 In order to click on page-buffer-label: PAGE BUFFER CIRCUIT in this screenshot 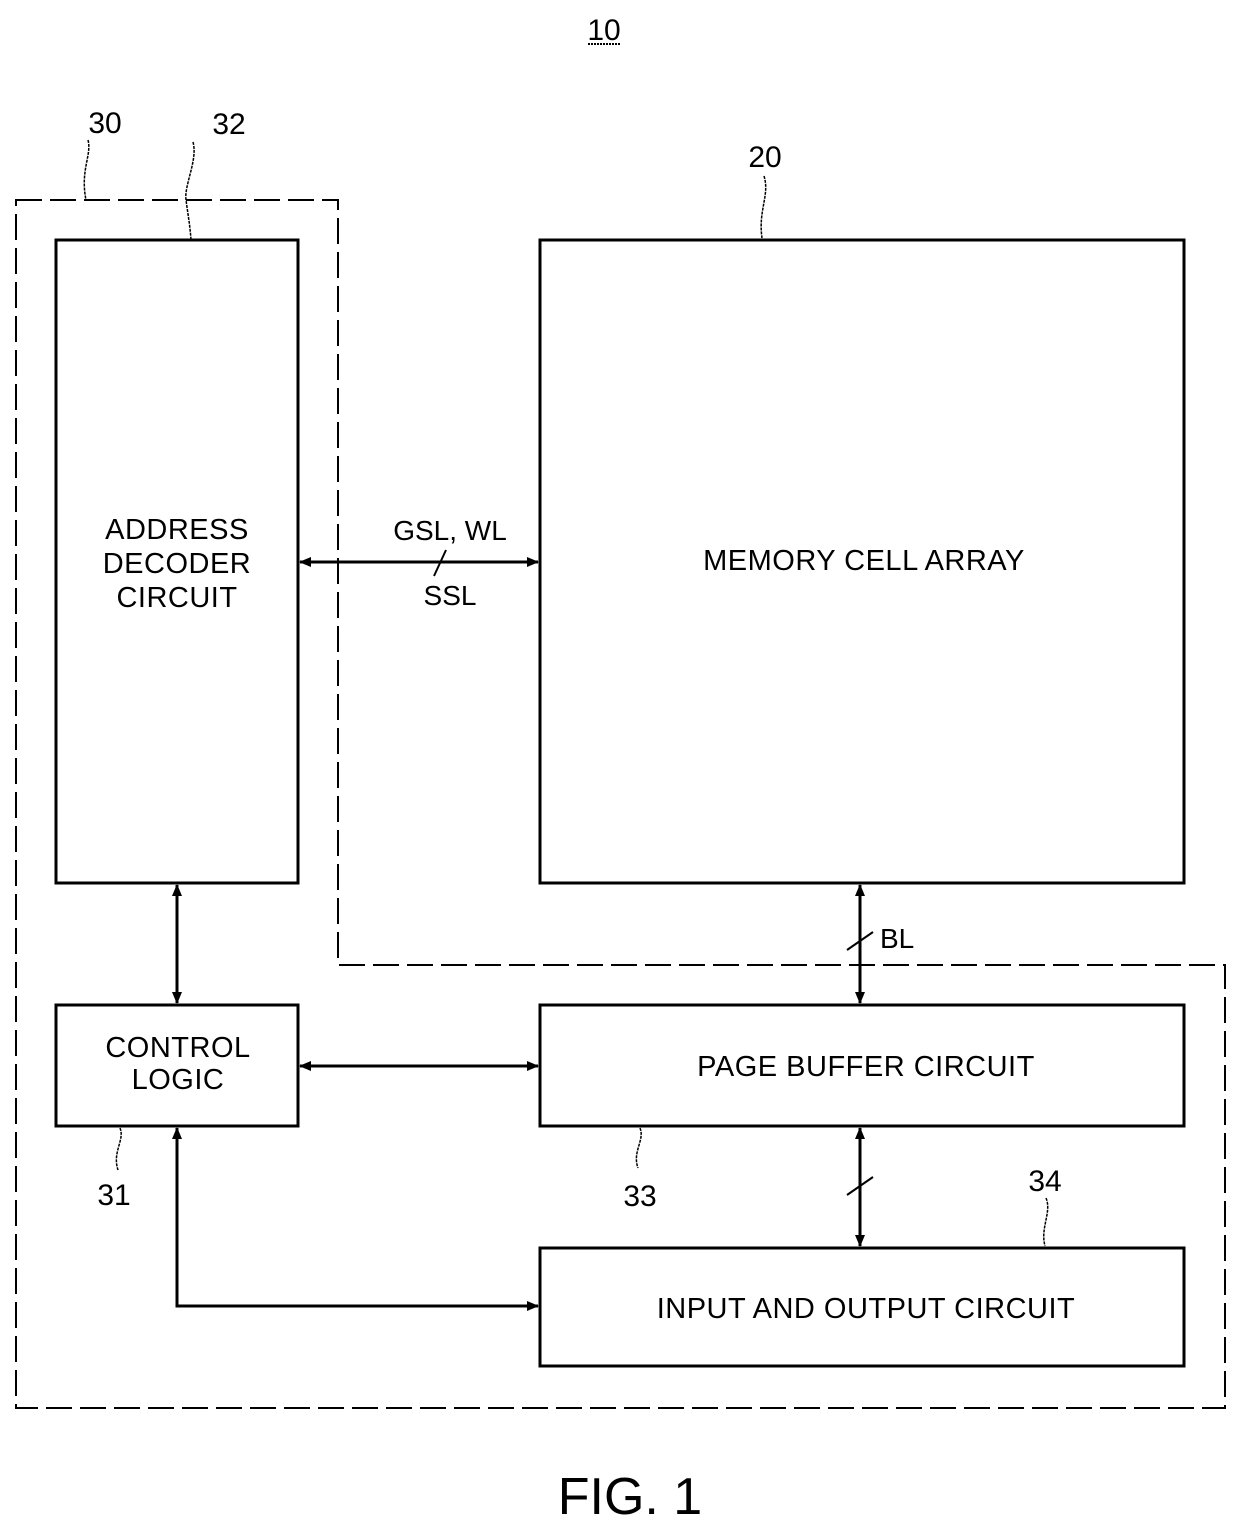, I will do `click(866, 1067)`.